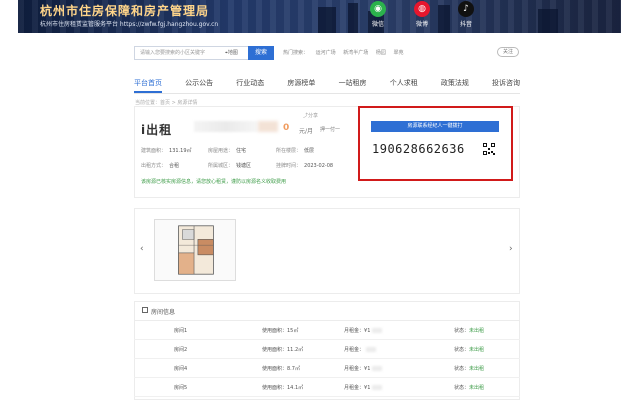 The image size is (641, 400). Describe the element at coordinates (174, 166) in the screenshot. I see `field-value: 合租` at that location.